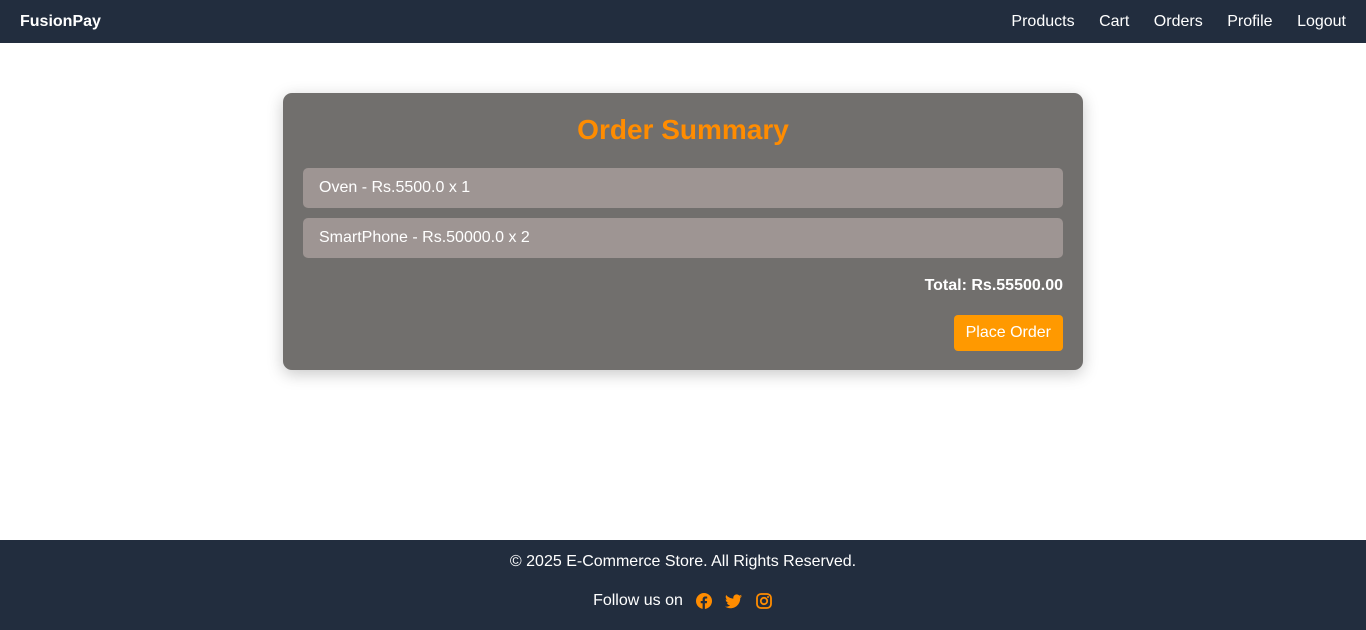 This screenshot has height=630, width=1366. What do you see at coordinates (1321, 22) in the screenshot?
I see `nav-link-logout: Logout` at bounding box center [1321, 22].